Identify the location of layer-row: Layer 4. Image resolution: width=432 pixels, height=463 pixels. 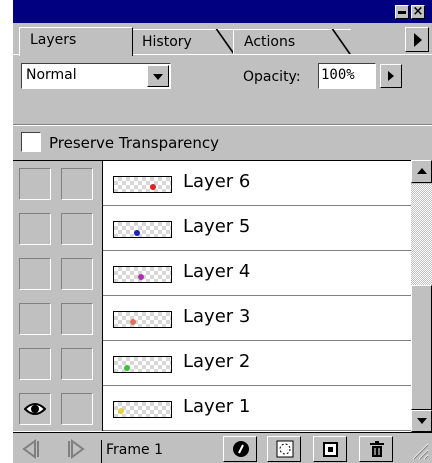
(212, 273).